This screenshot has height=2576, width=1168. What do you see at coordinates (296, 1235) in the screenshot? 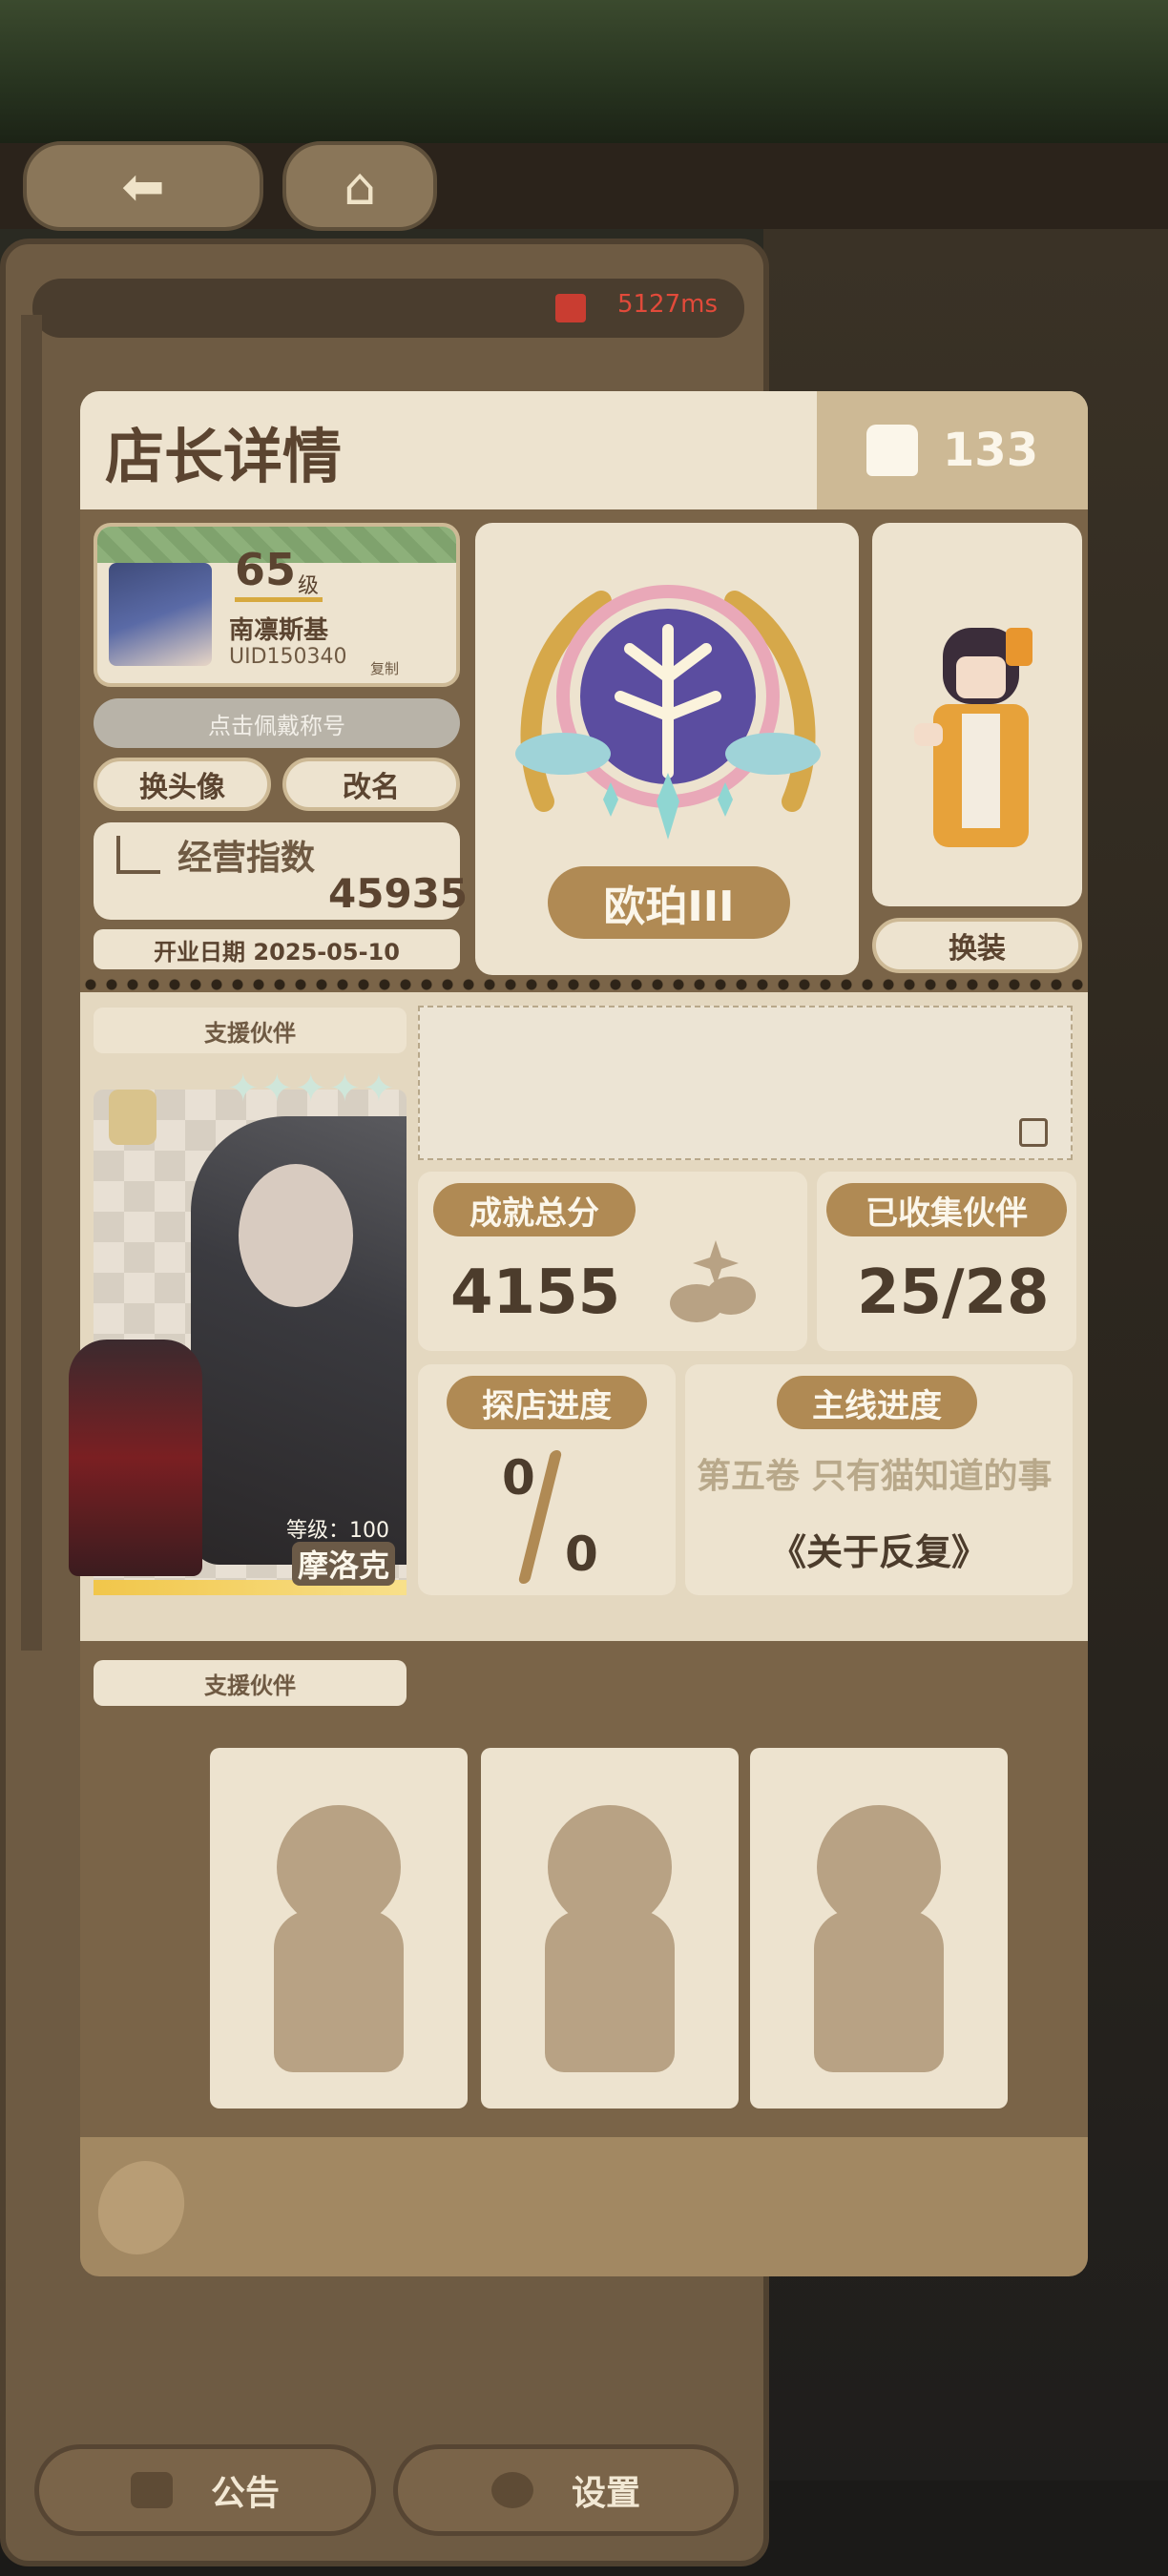
I see `partner-face` at bounding box center [296, 1235].